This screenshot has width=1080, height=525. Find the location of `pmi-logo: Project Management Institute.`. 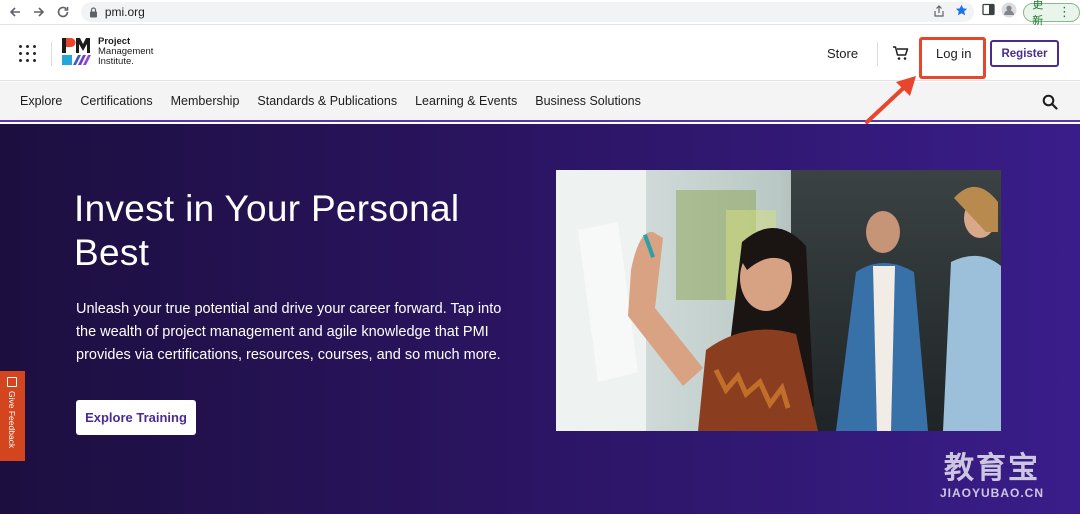

pmi-logo: Project Management Institute. is located at coordinates (107, 52).